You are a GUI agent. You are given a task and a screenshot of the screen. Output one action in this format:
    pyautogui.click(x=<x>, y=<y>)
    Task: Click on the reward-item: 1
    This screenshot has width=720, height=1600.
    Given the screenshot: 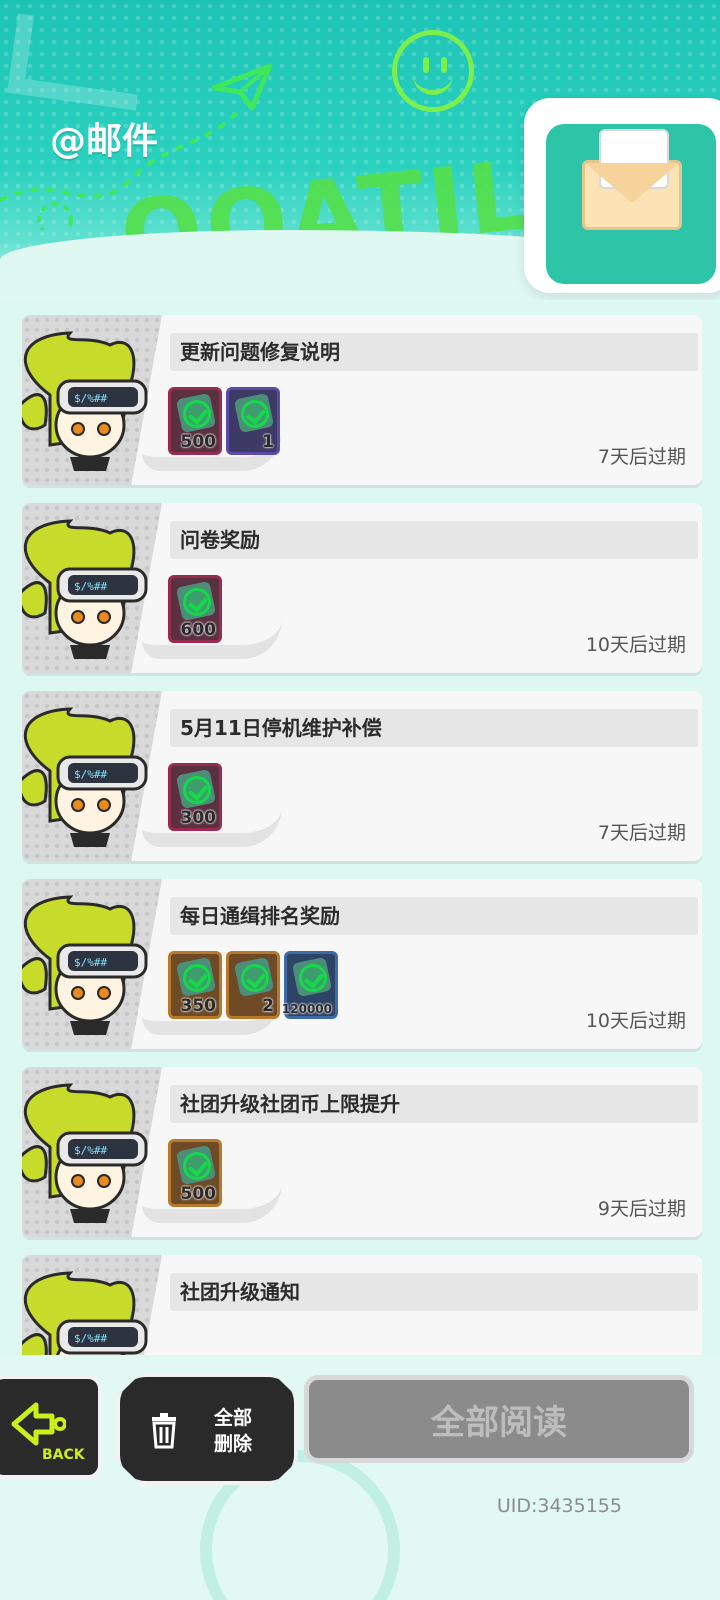 What is the action you would take?
    pyautogui.click(x=253, y=421)
    